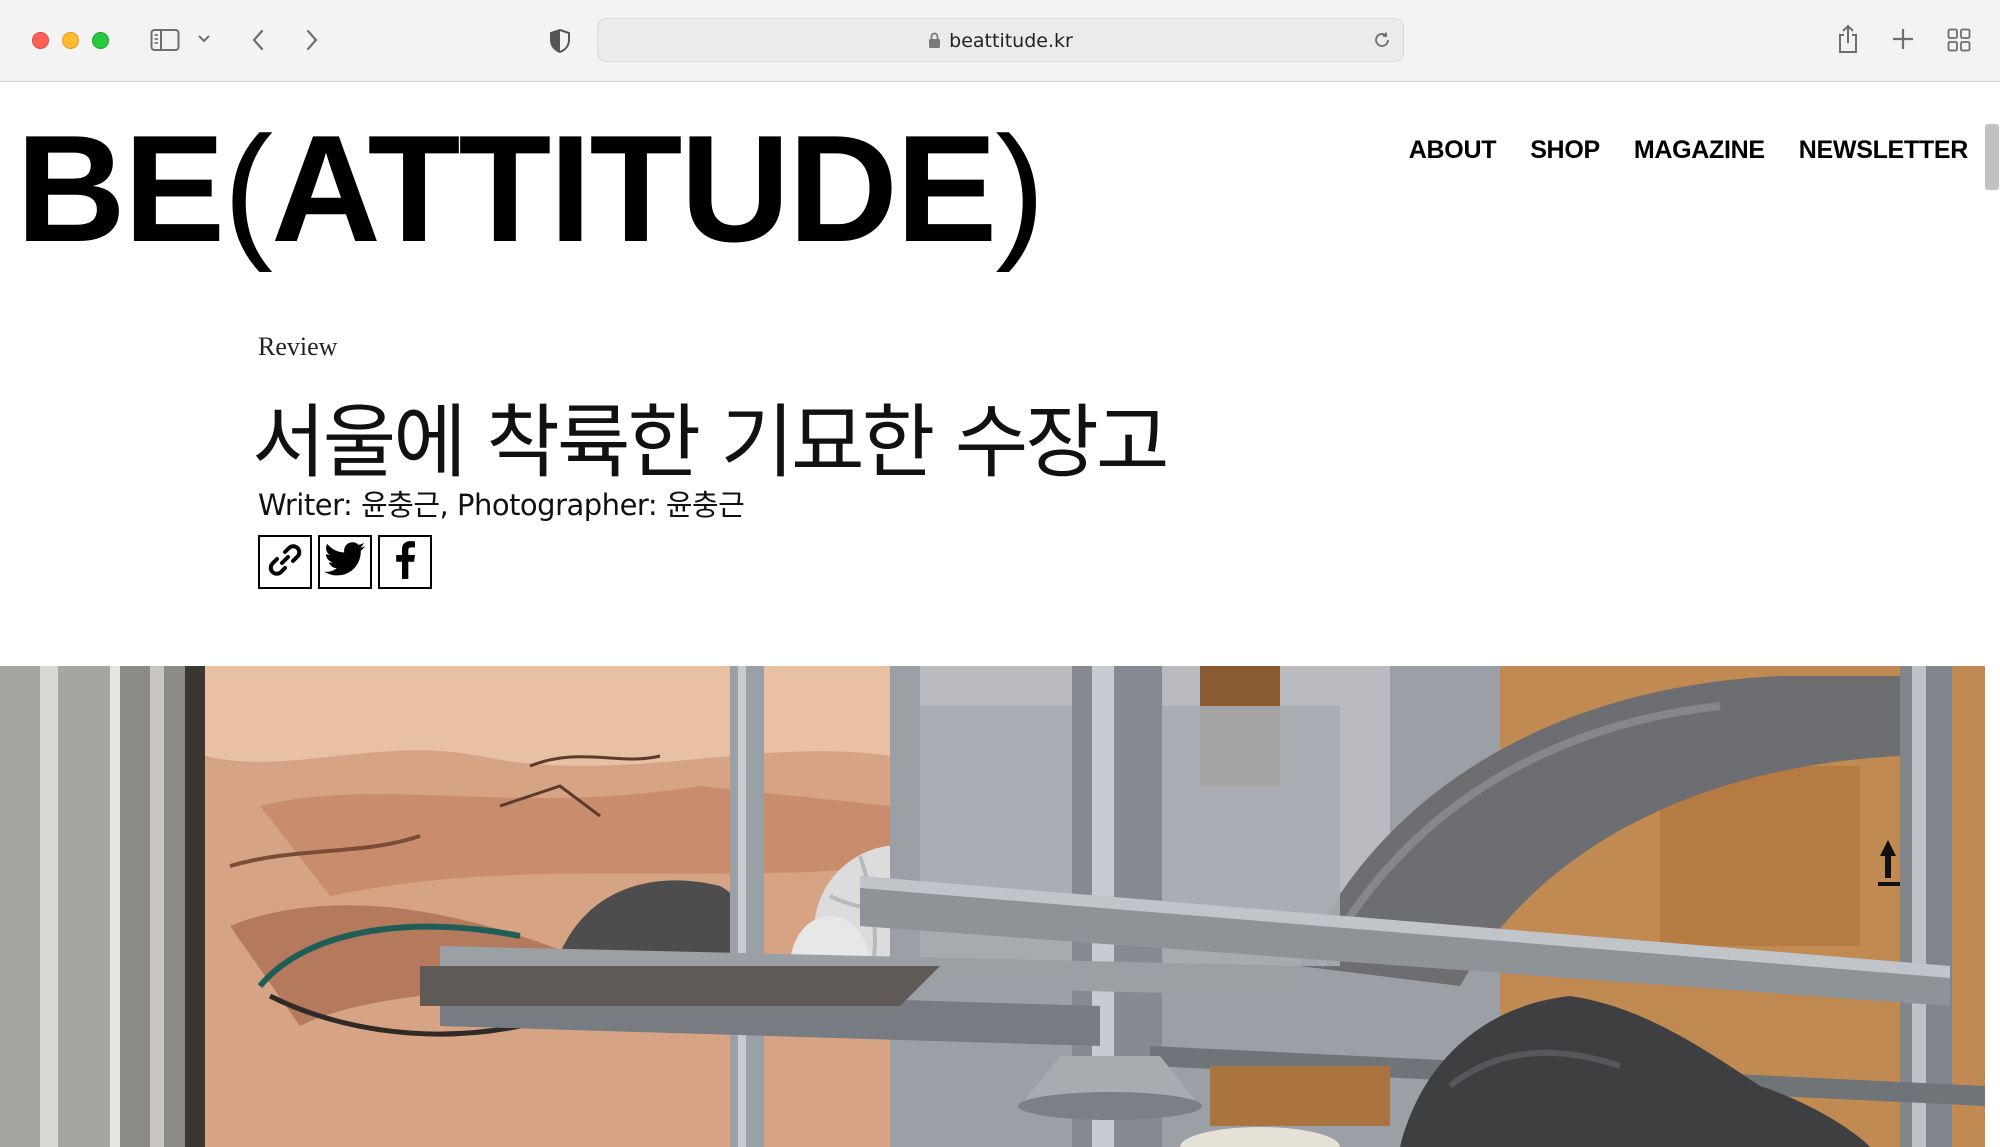 This screenshot has width=2000, height=1147. I want to click on article-category: Review, so click(297, 347).